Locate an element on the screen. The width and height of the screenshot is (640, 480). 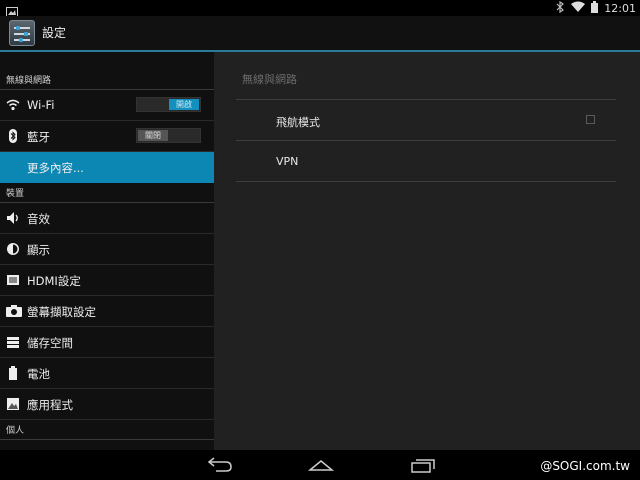
sidebar-item-wifi: Wi-Fi 開啟 is located at coordinates (107, 105).